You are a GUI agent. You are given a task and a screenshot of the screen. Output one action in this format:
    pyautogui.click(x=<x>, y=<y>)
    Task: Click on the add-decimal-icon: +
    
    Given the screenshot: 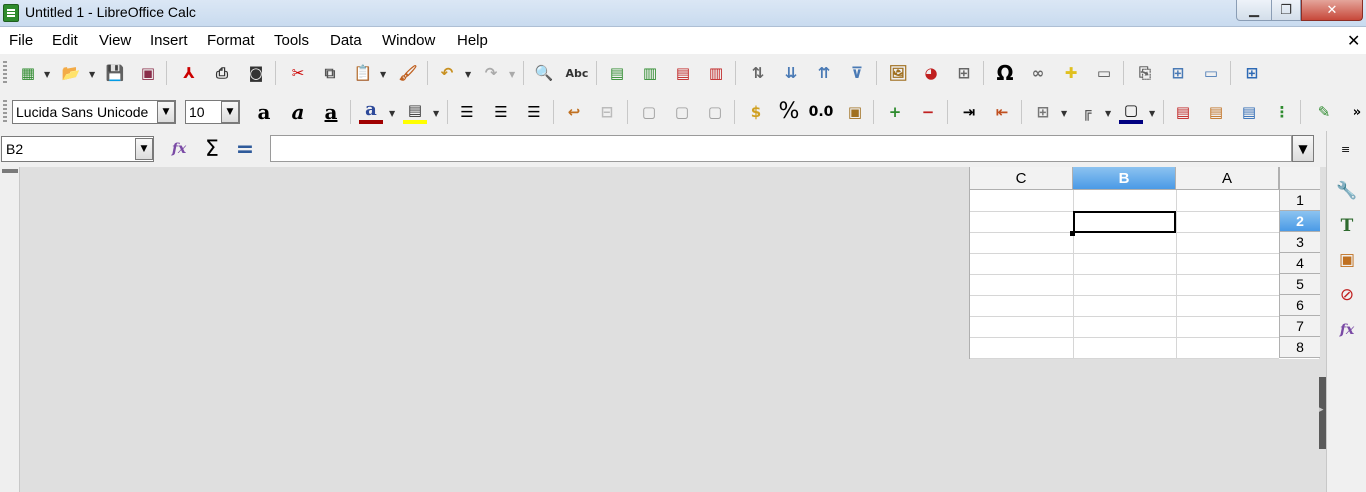 What is the action you would take?
    pyautogui.click(x=895, y=112)
    